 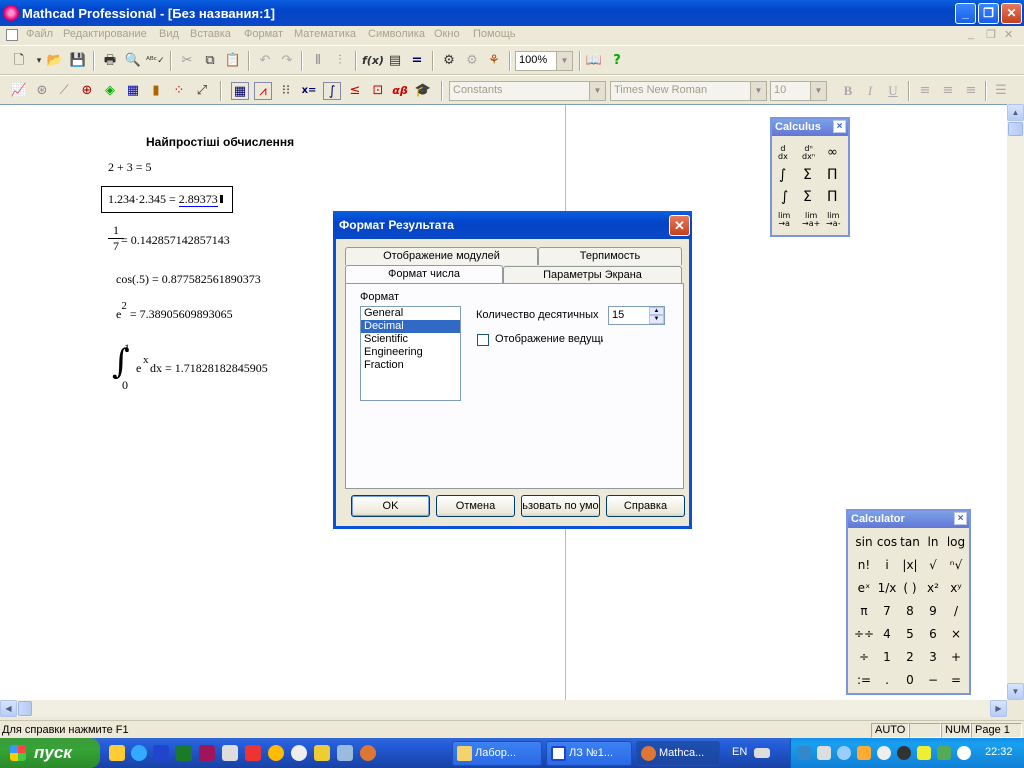 I want to click on new-icon: 🗋, so click(x=19, y=61).